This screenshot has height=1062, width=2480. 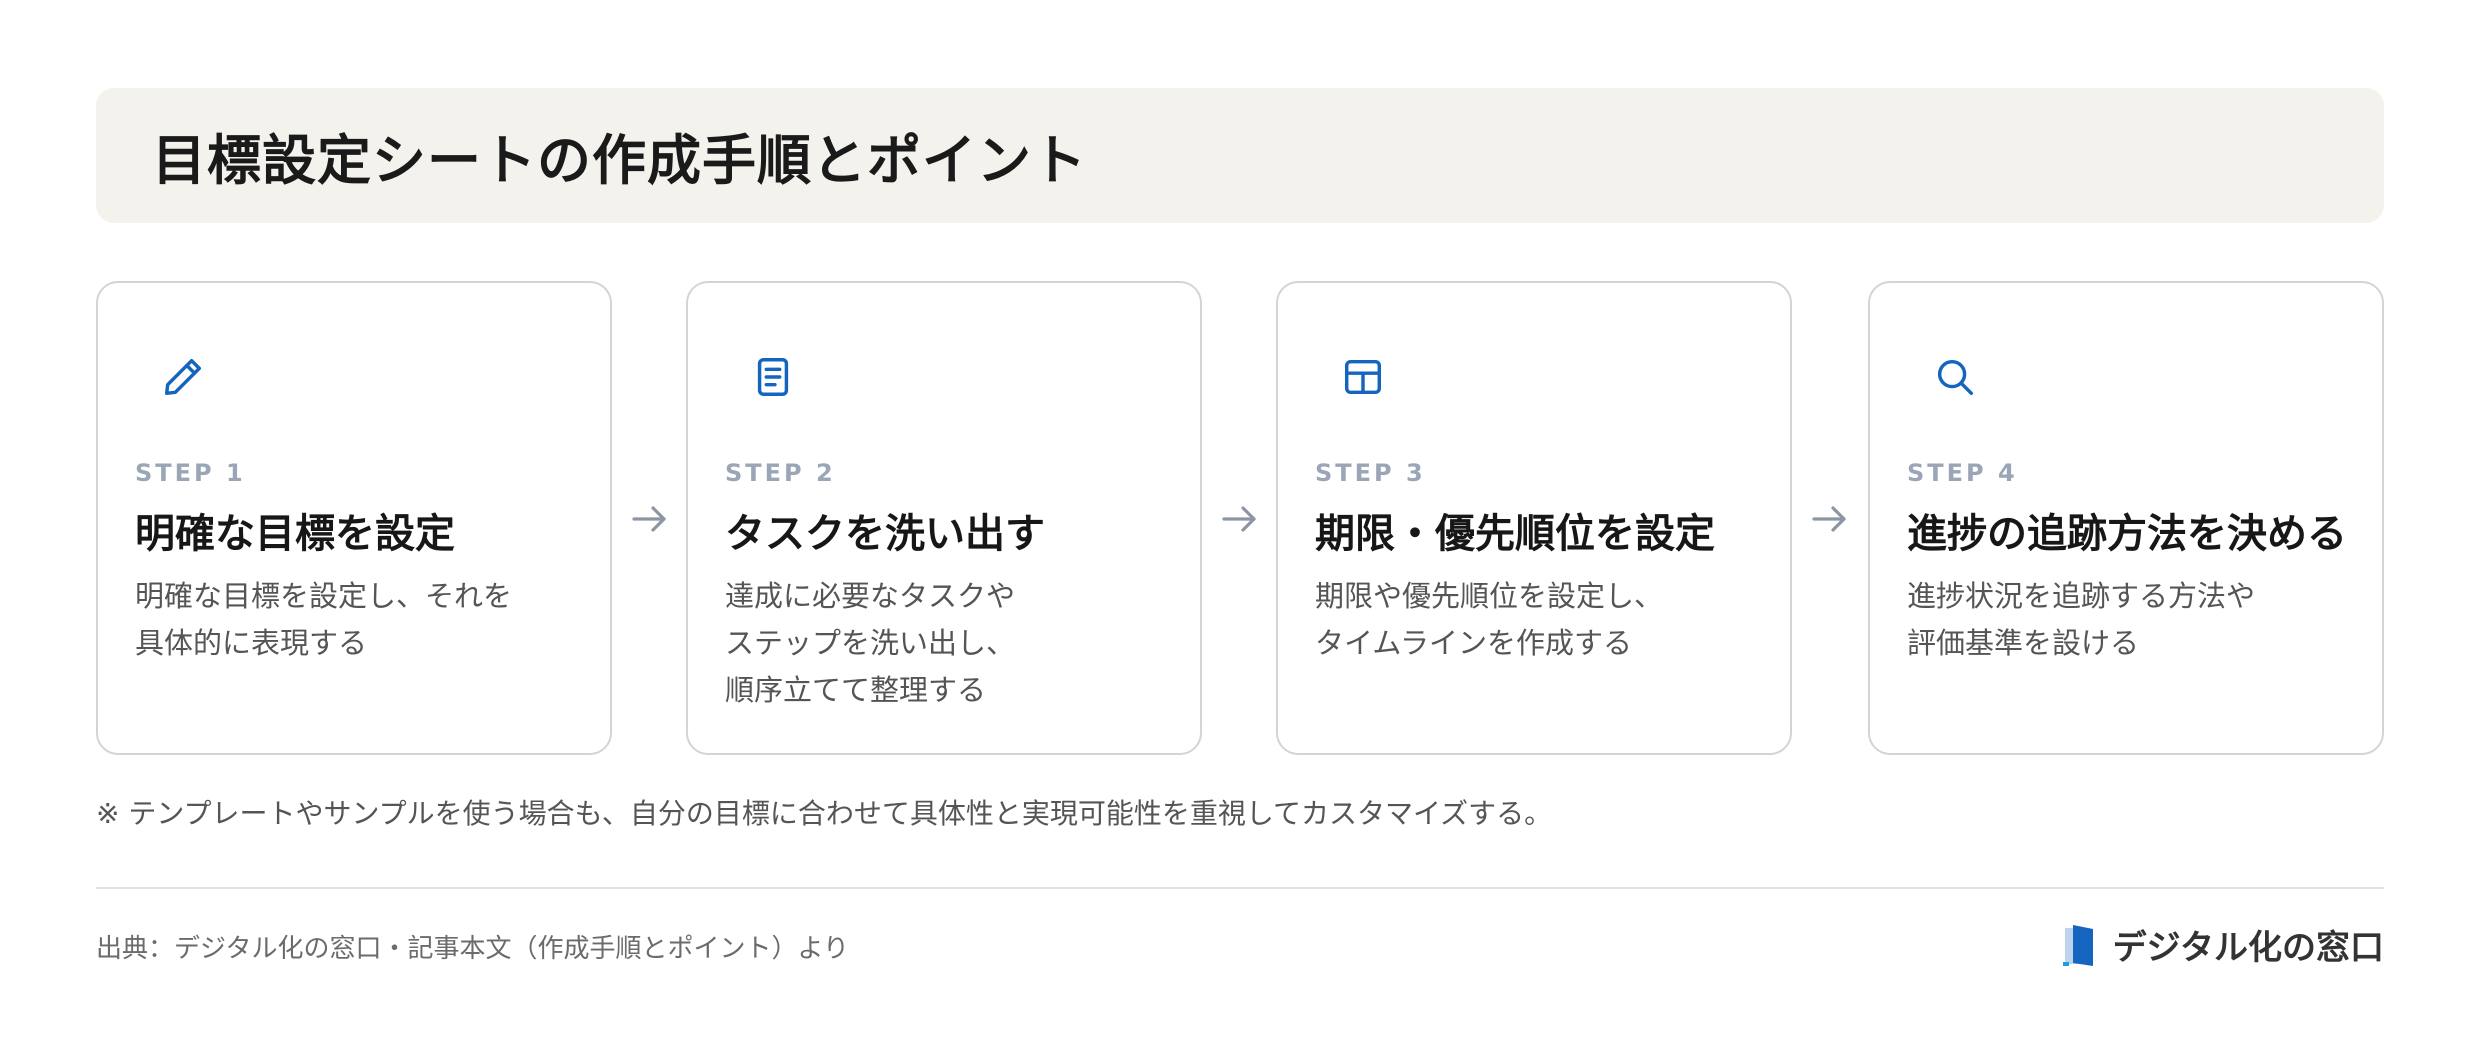 What do you see at coordinates (870, 643) in the screenshot?
I see `step-description-line: ステップを洗い出し、` at bounding box center [870, 643].